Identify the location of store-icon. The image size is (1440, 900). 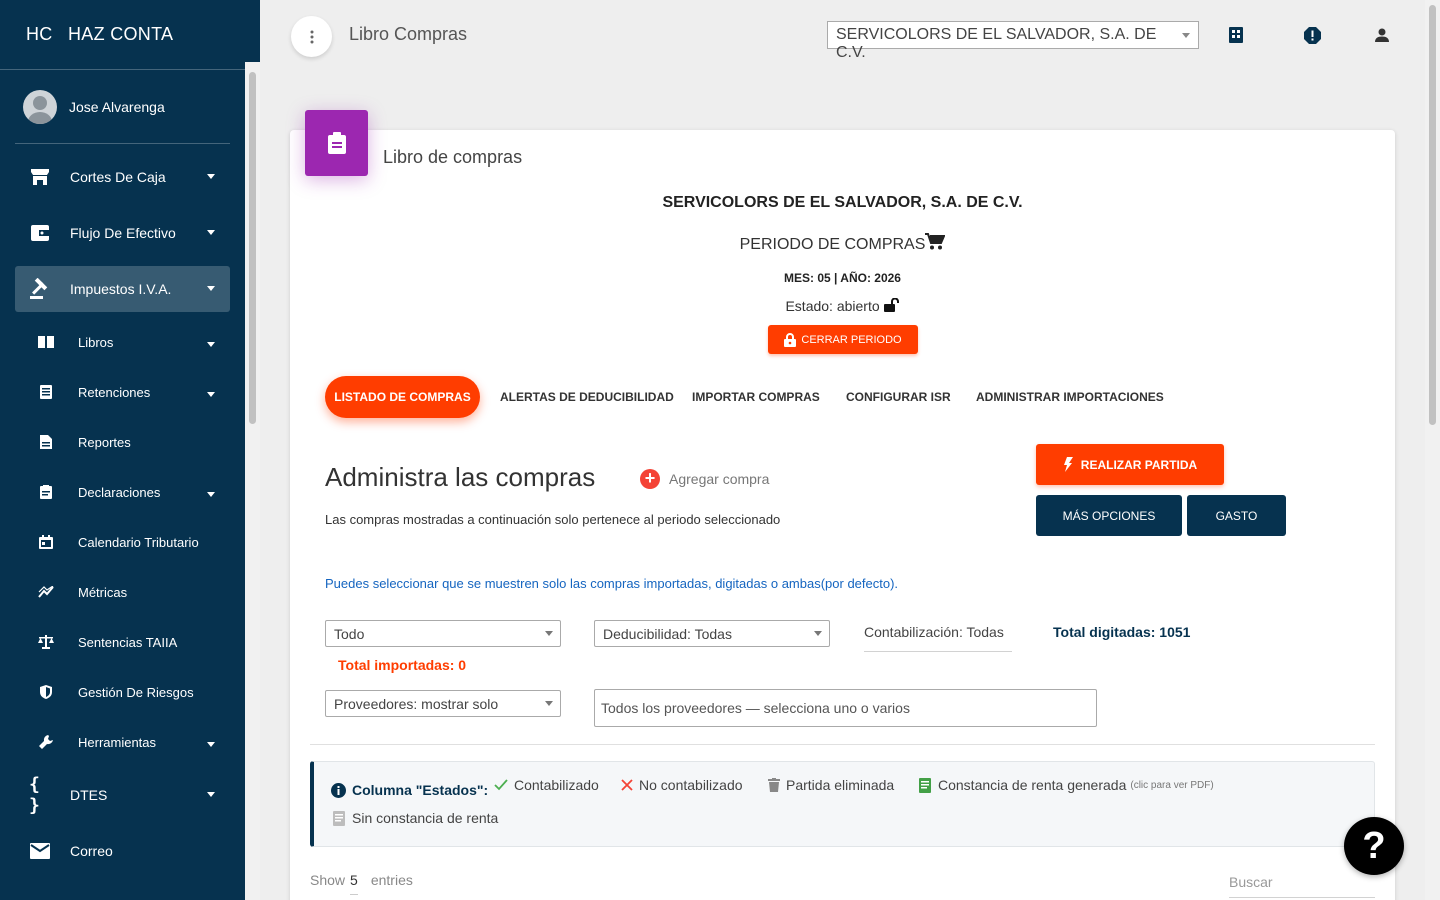
(40, 177).